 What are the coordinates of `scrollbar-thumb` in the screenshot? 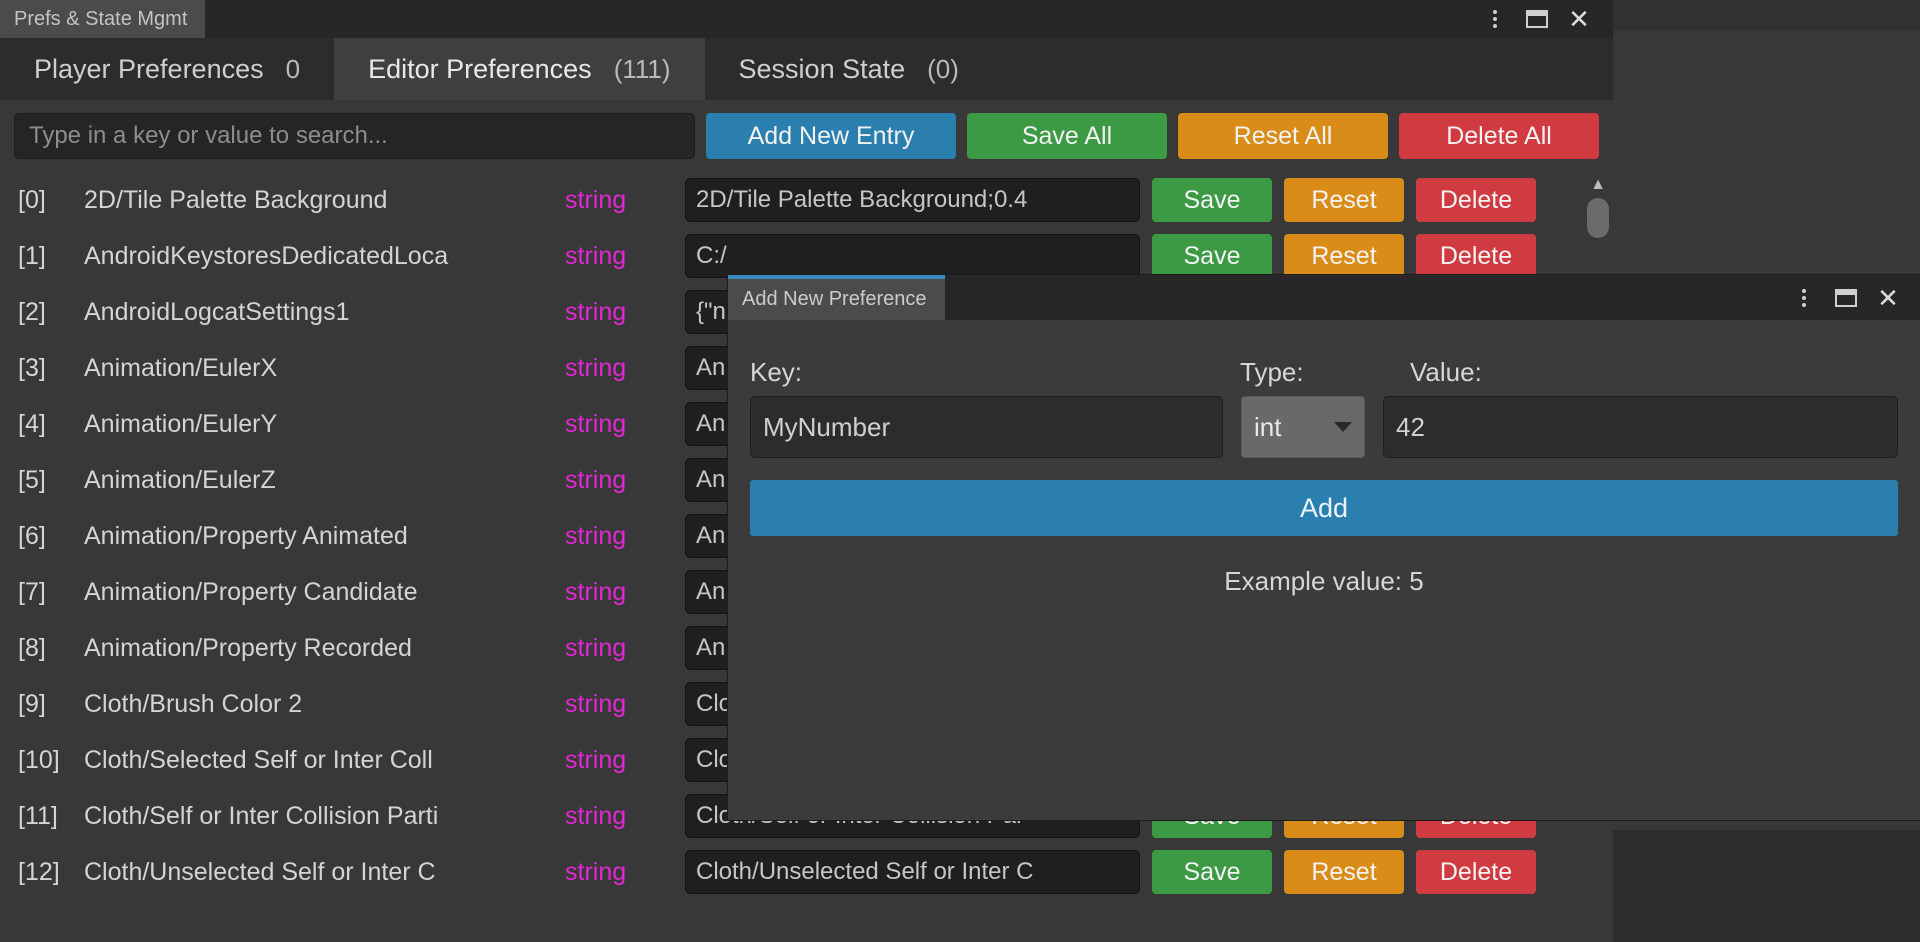 It's located at (1598, 218).